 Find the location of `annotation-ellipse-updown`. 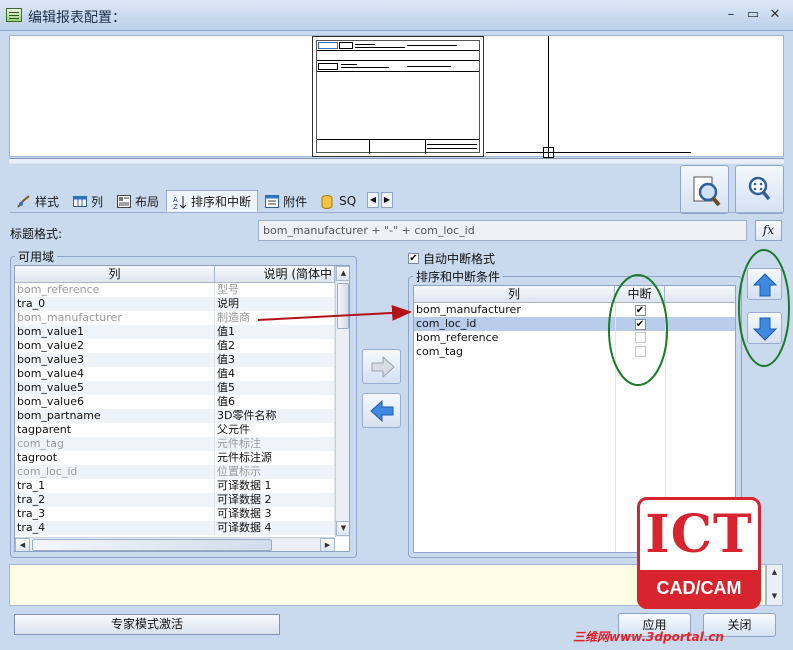

annotation-ellipse-updown is located at coordinates (764, 308).